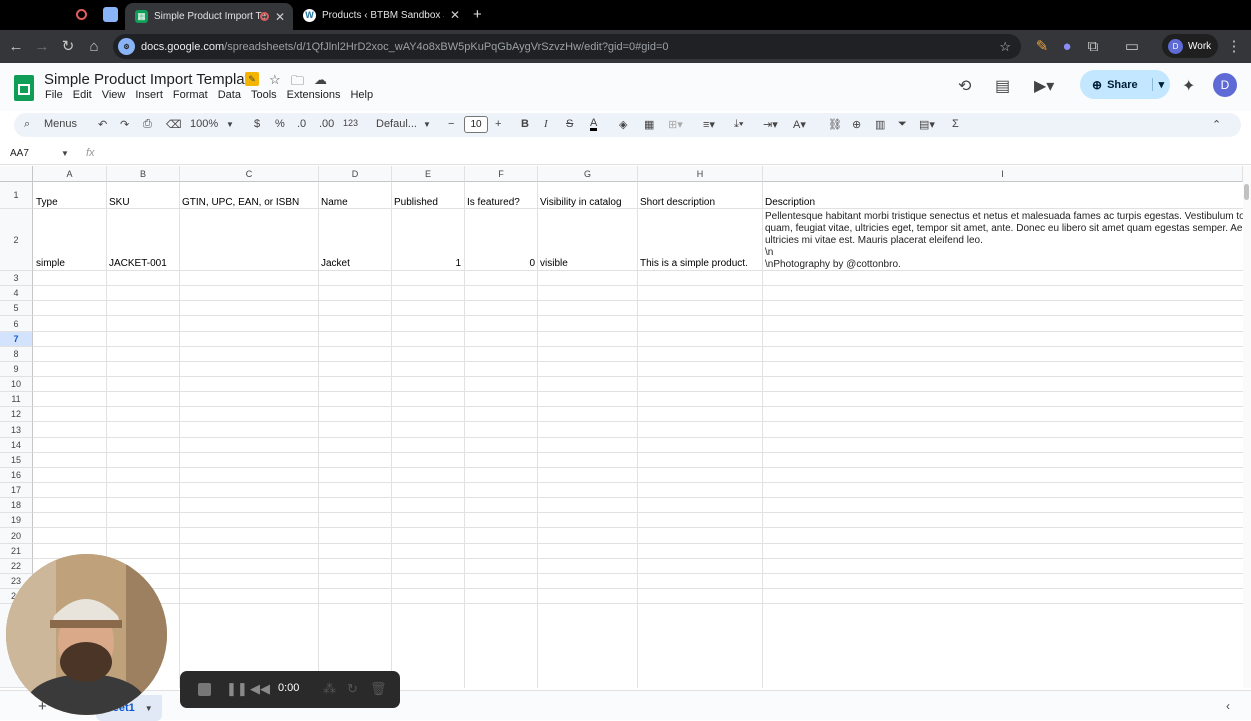  Describe the element at coordinates (16, 430) in the screenshot. I see `row-header: 13` at that location.